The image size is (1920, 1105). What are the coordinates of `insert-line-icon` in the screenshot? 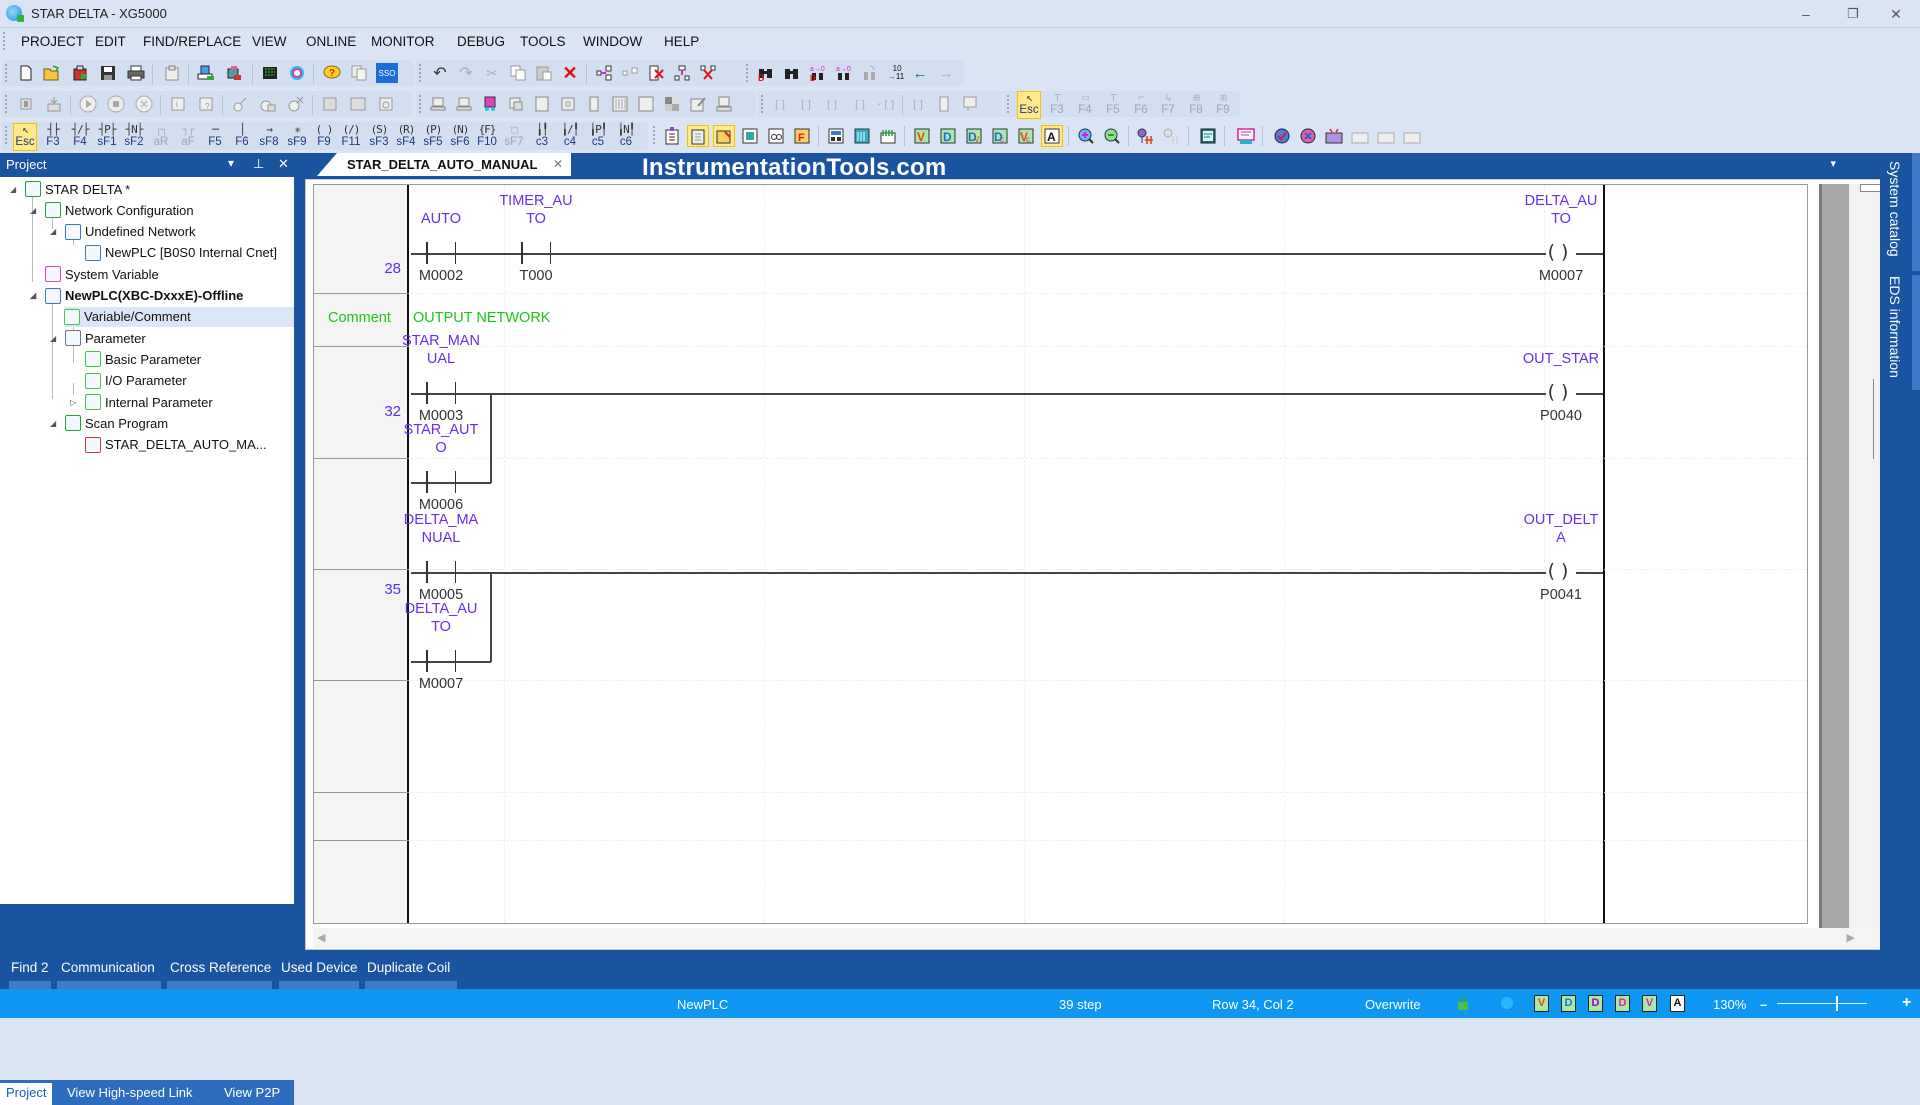 It's located at (604, 73).